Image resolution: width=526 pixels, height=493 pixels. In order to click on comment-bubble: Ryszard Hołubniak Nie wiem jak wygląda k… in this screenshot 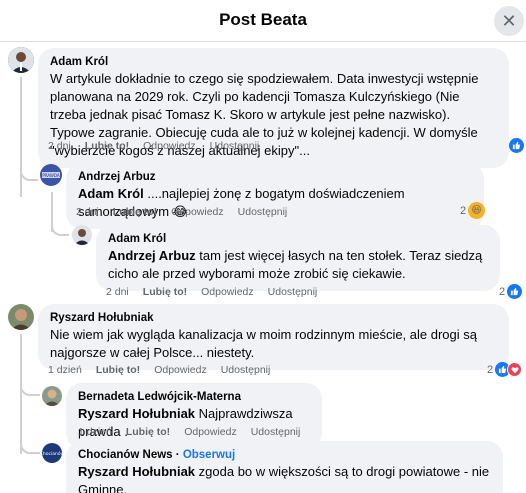, I will do `click(273, 337)`.